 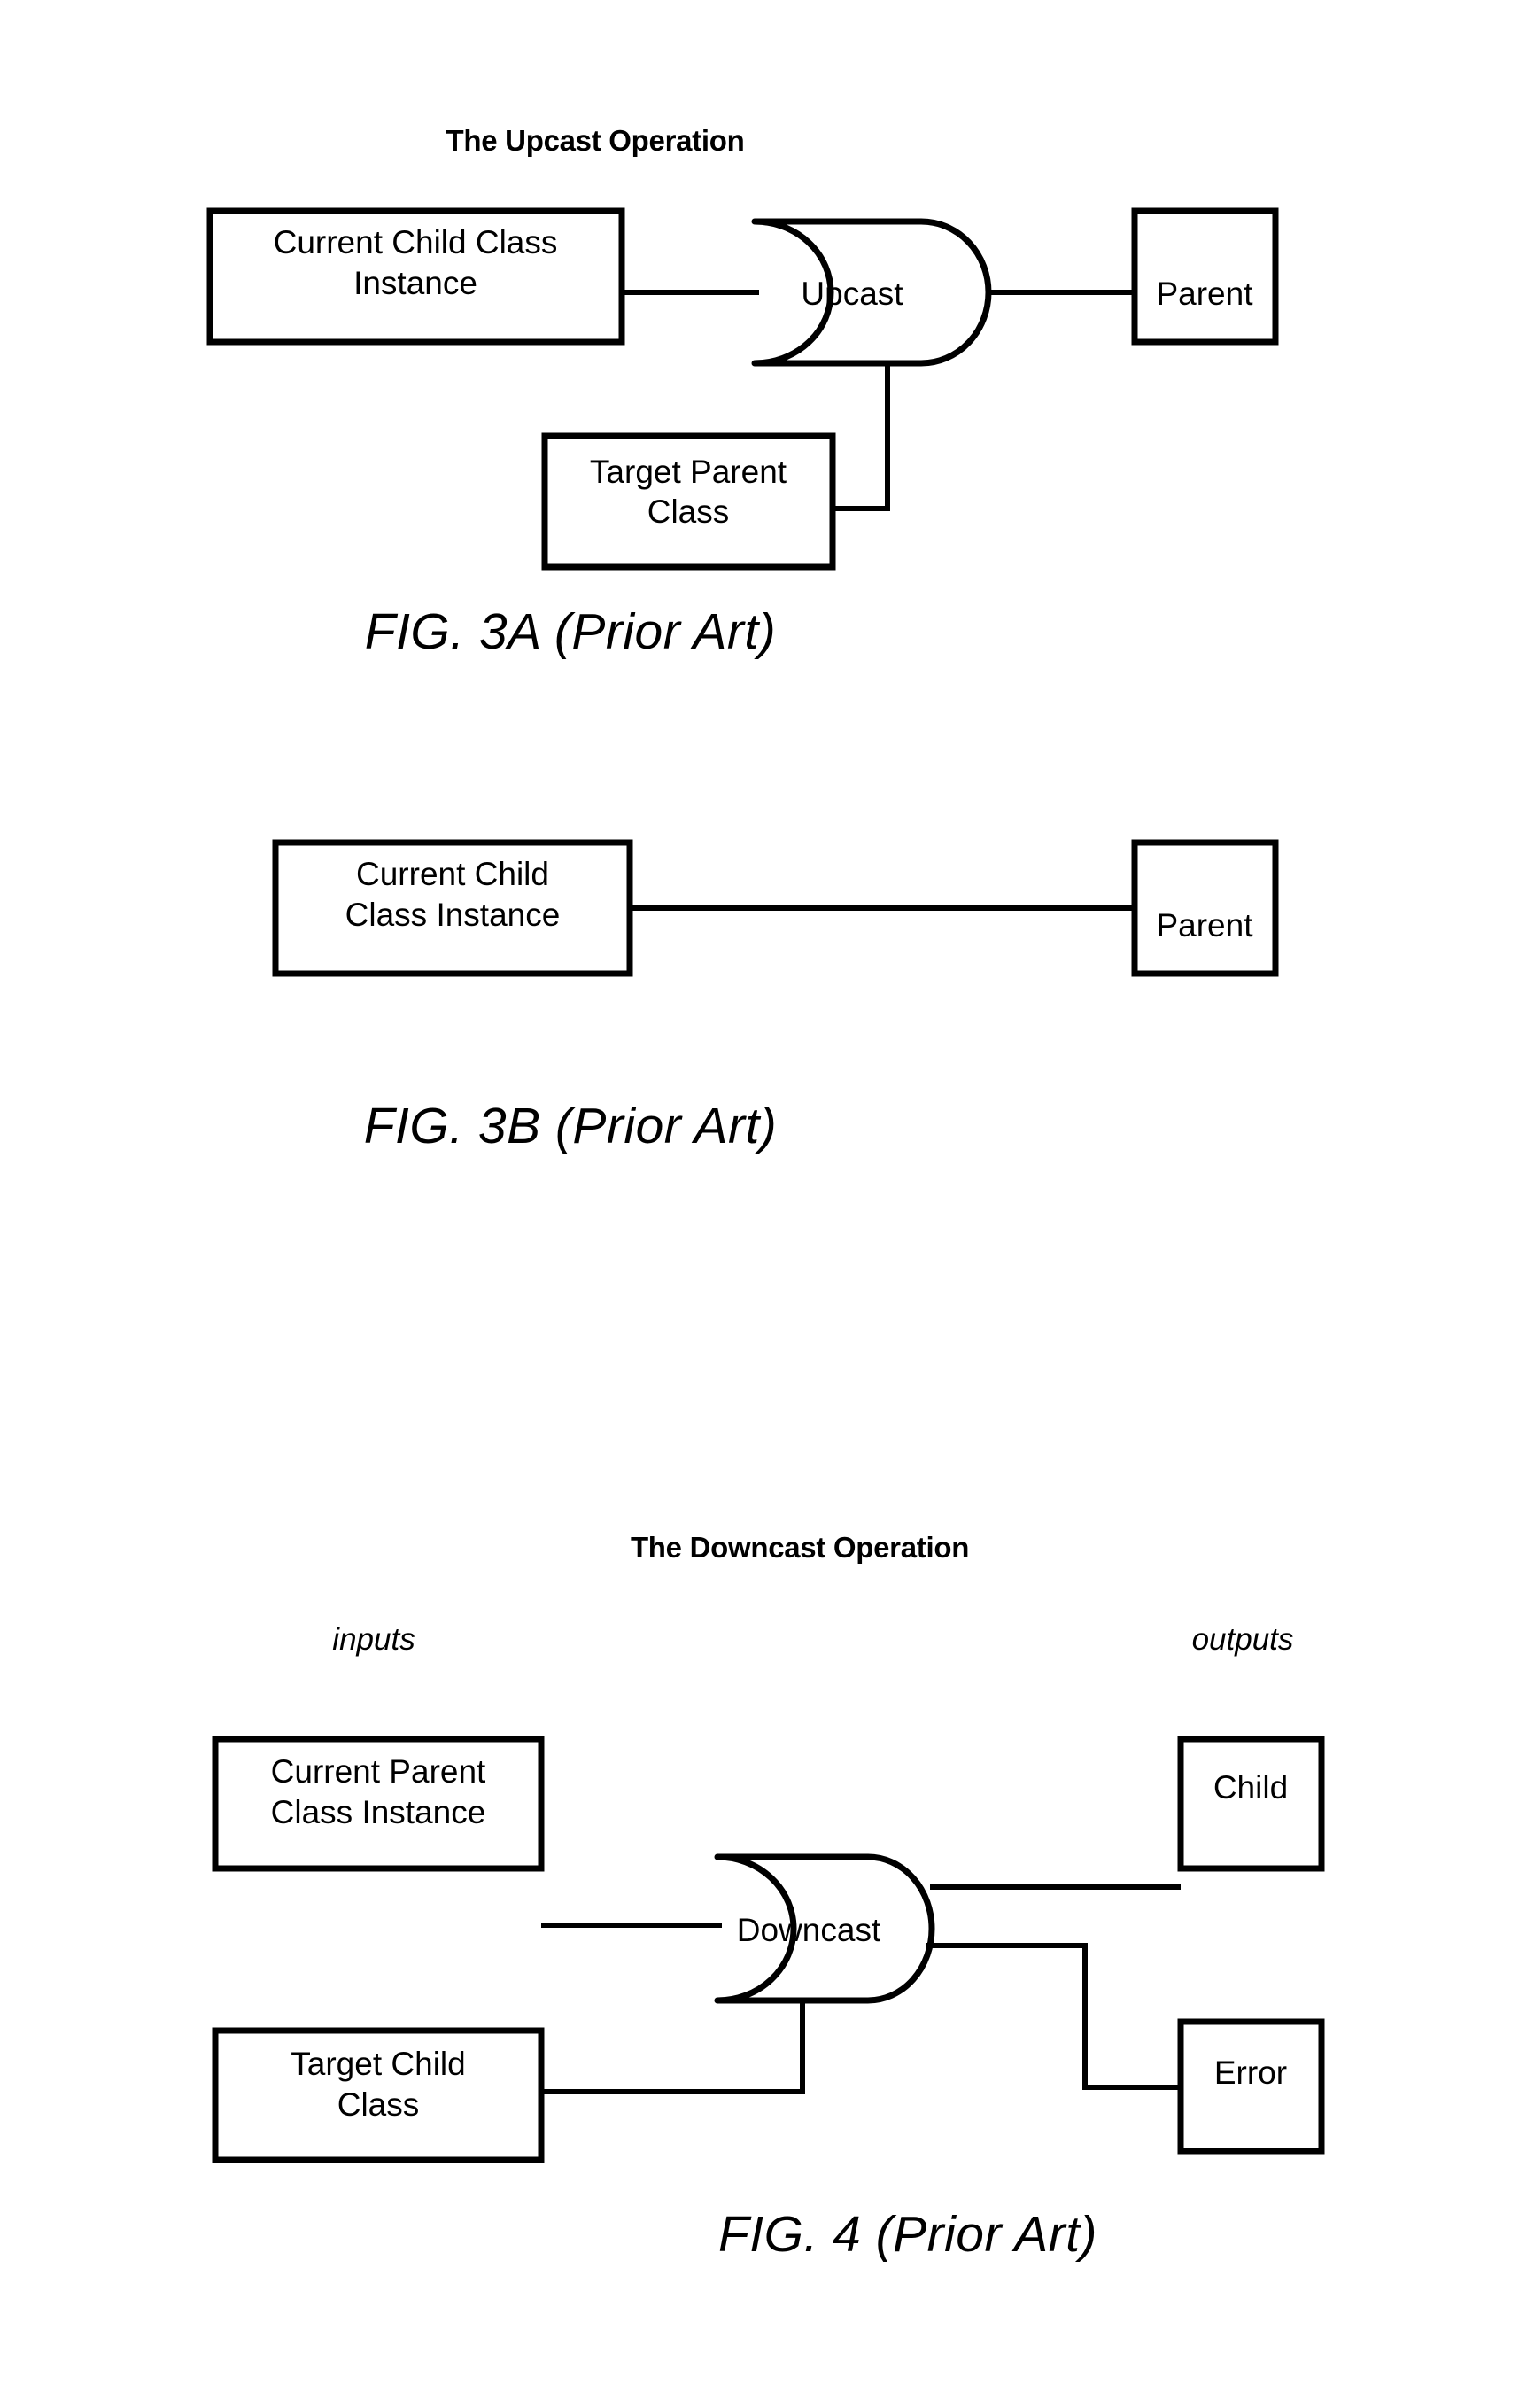 I want to click on fig4-current-parent-class-instance-label-line1: Current Parent, so click(x=378, y=1771).